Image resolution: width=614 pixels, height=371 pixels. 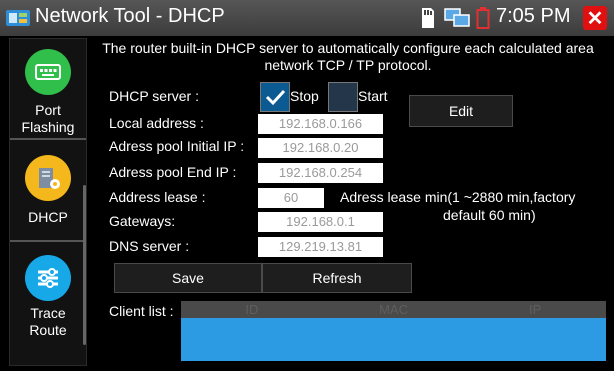 What do you see at coordinates (489, 215) in the screenshot?
I see `lease-hint-line2: default 60 min)` at bounding box center [489, 215].